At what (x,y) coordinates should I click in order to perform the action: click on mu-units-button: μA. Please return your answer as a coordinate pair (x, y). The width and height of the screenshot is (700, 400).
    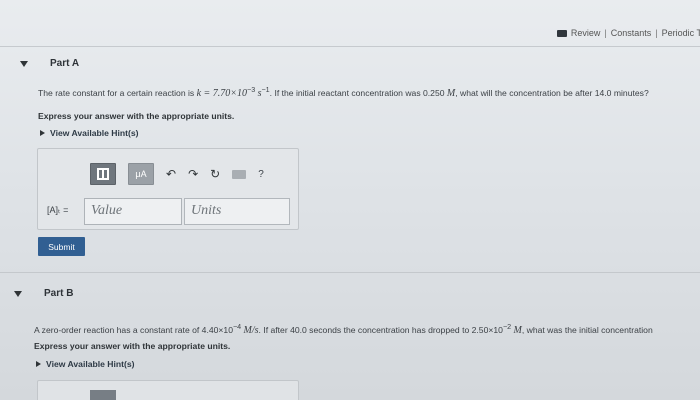
    Looking at the image, I should click on (141, 174).